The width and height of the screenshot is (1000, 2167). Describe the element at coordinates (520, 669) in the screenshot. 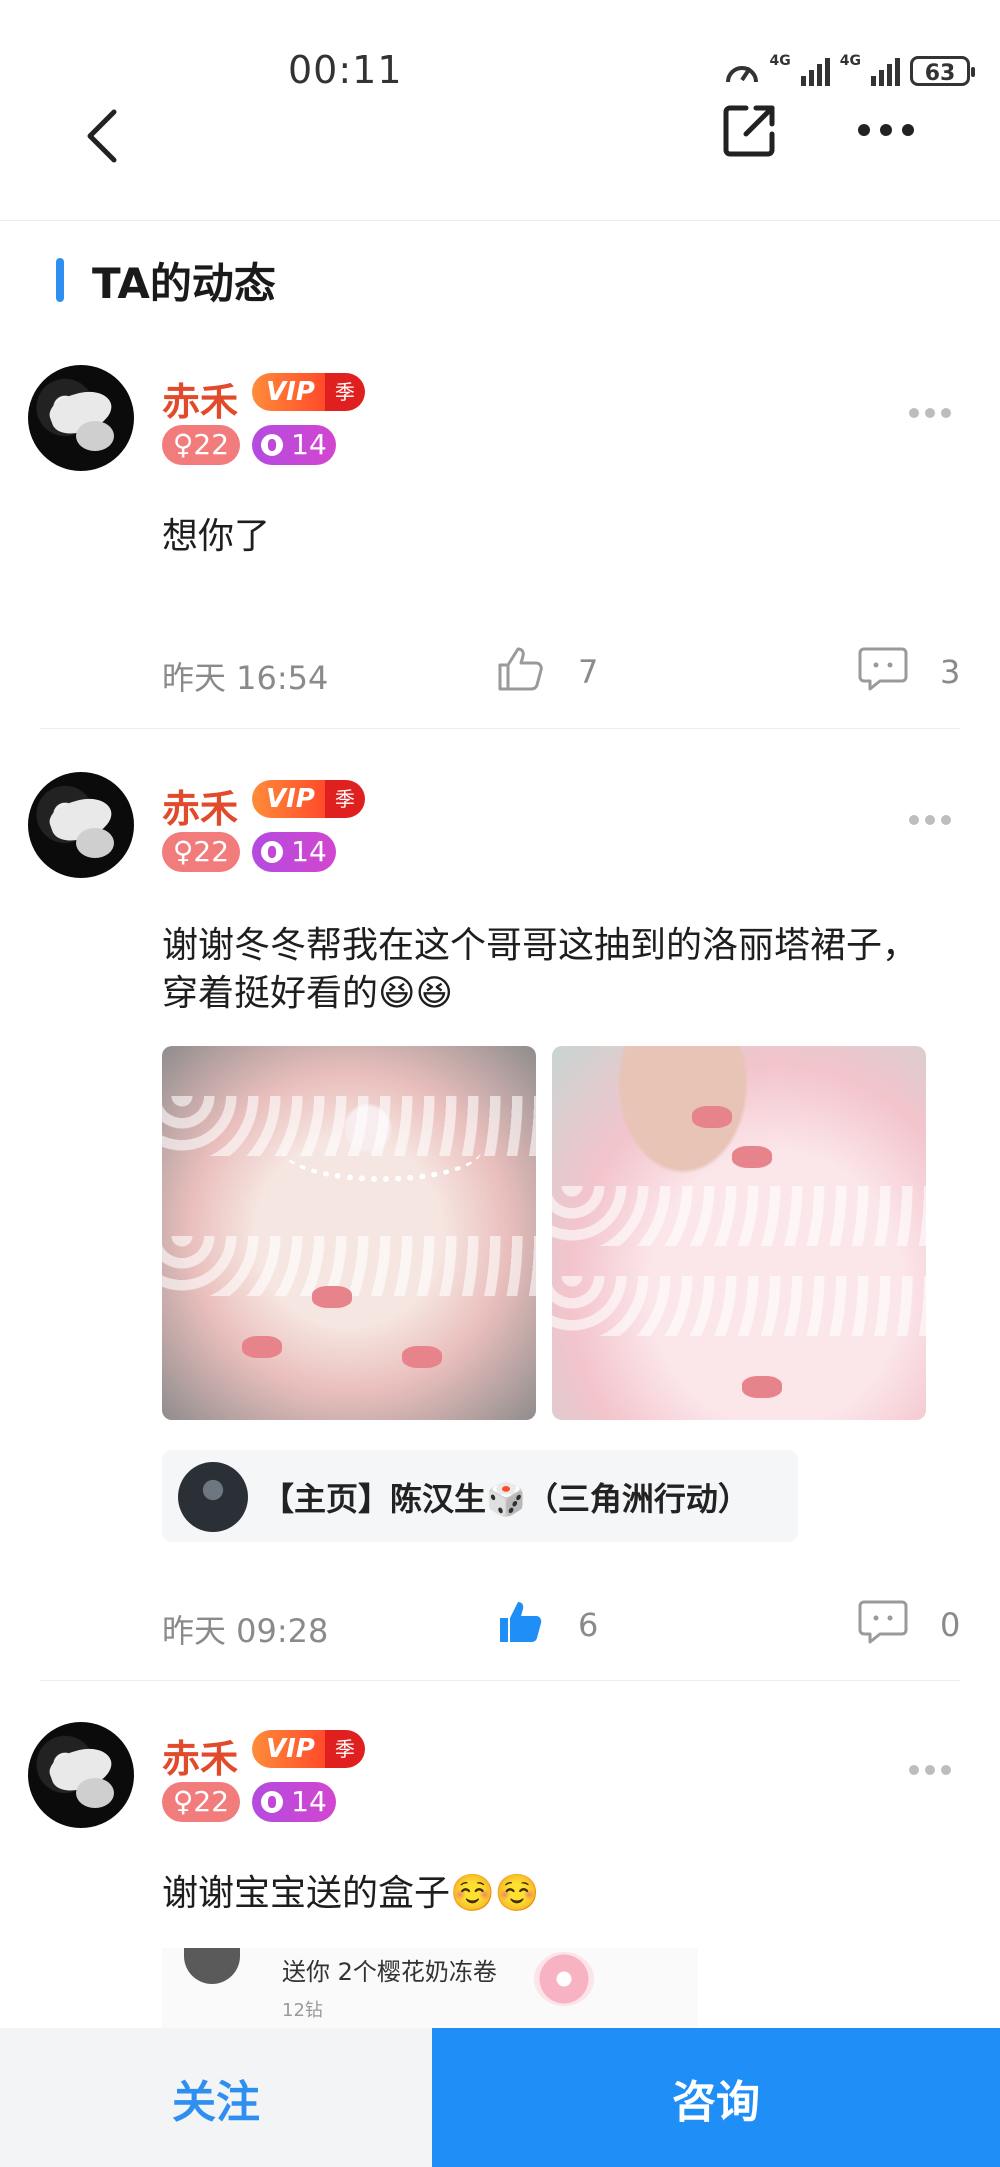

I see `thumbs-up-icon` at that location.